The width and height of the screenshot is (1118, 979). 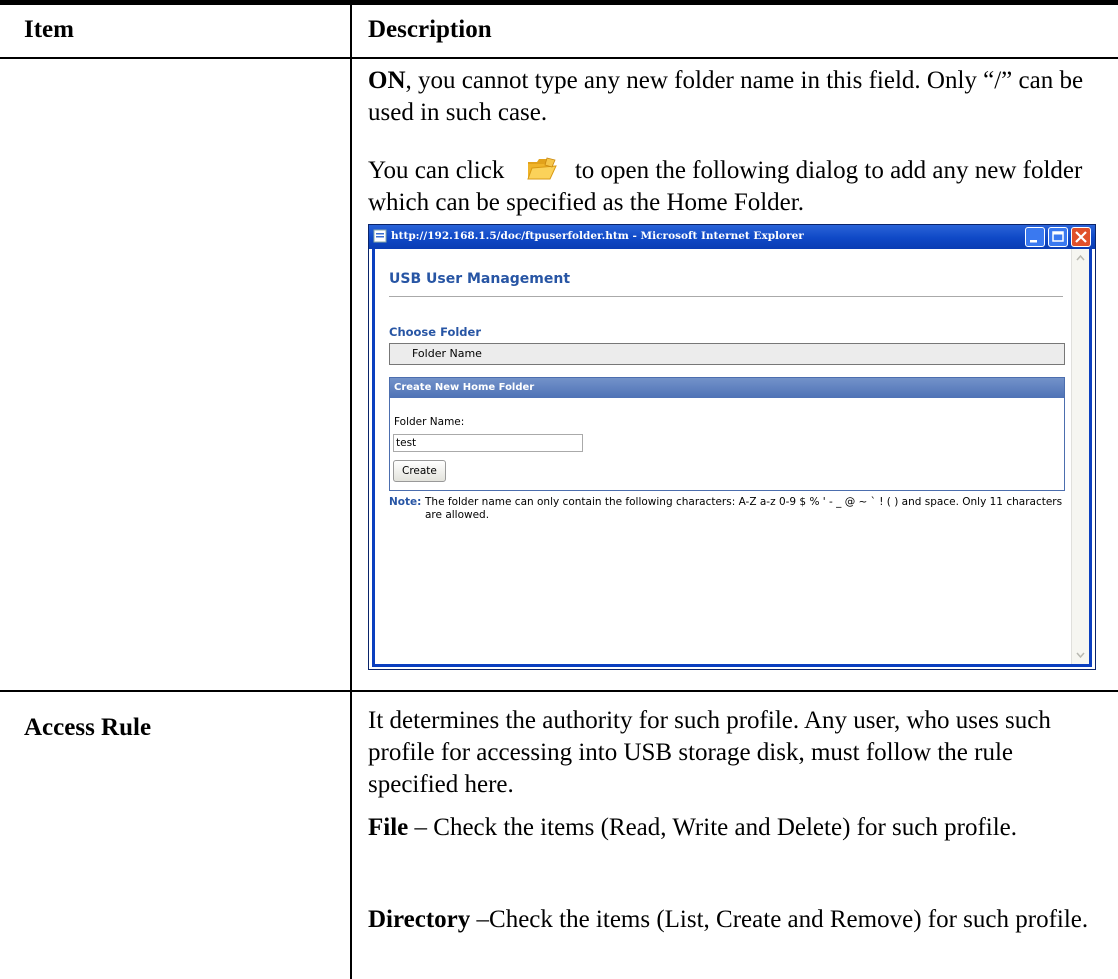 I want to click on note-label: Note:, so click(x=405, y=502).